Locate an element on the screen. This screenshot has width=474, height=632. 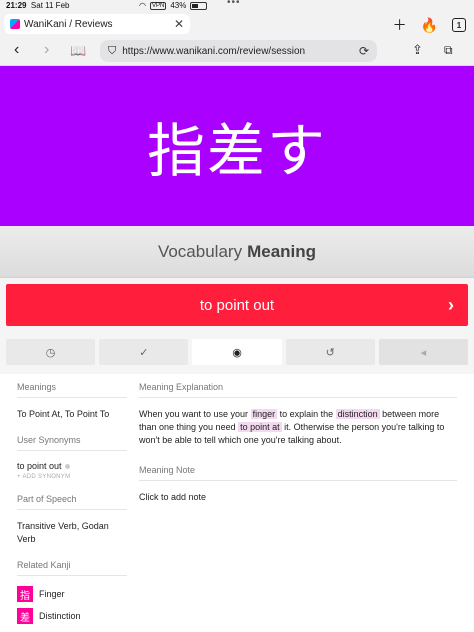
tabs-overview-icon: ⧉ is located at coordinates (448, 50).